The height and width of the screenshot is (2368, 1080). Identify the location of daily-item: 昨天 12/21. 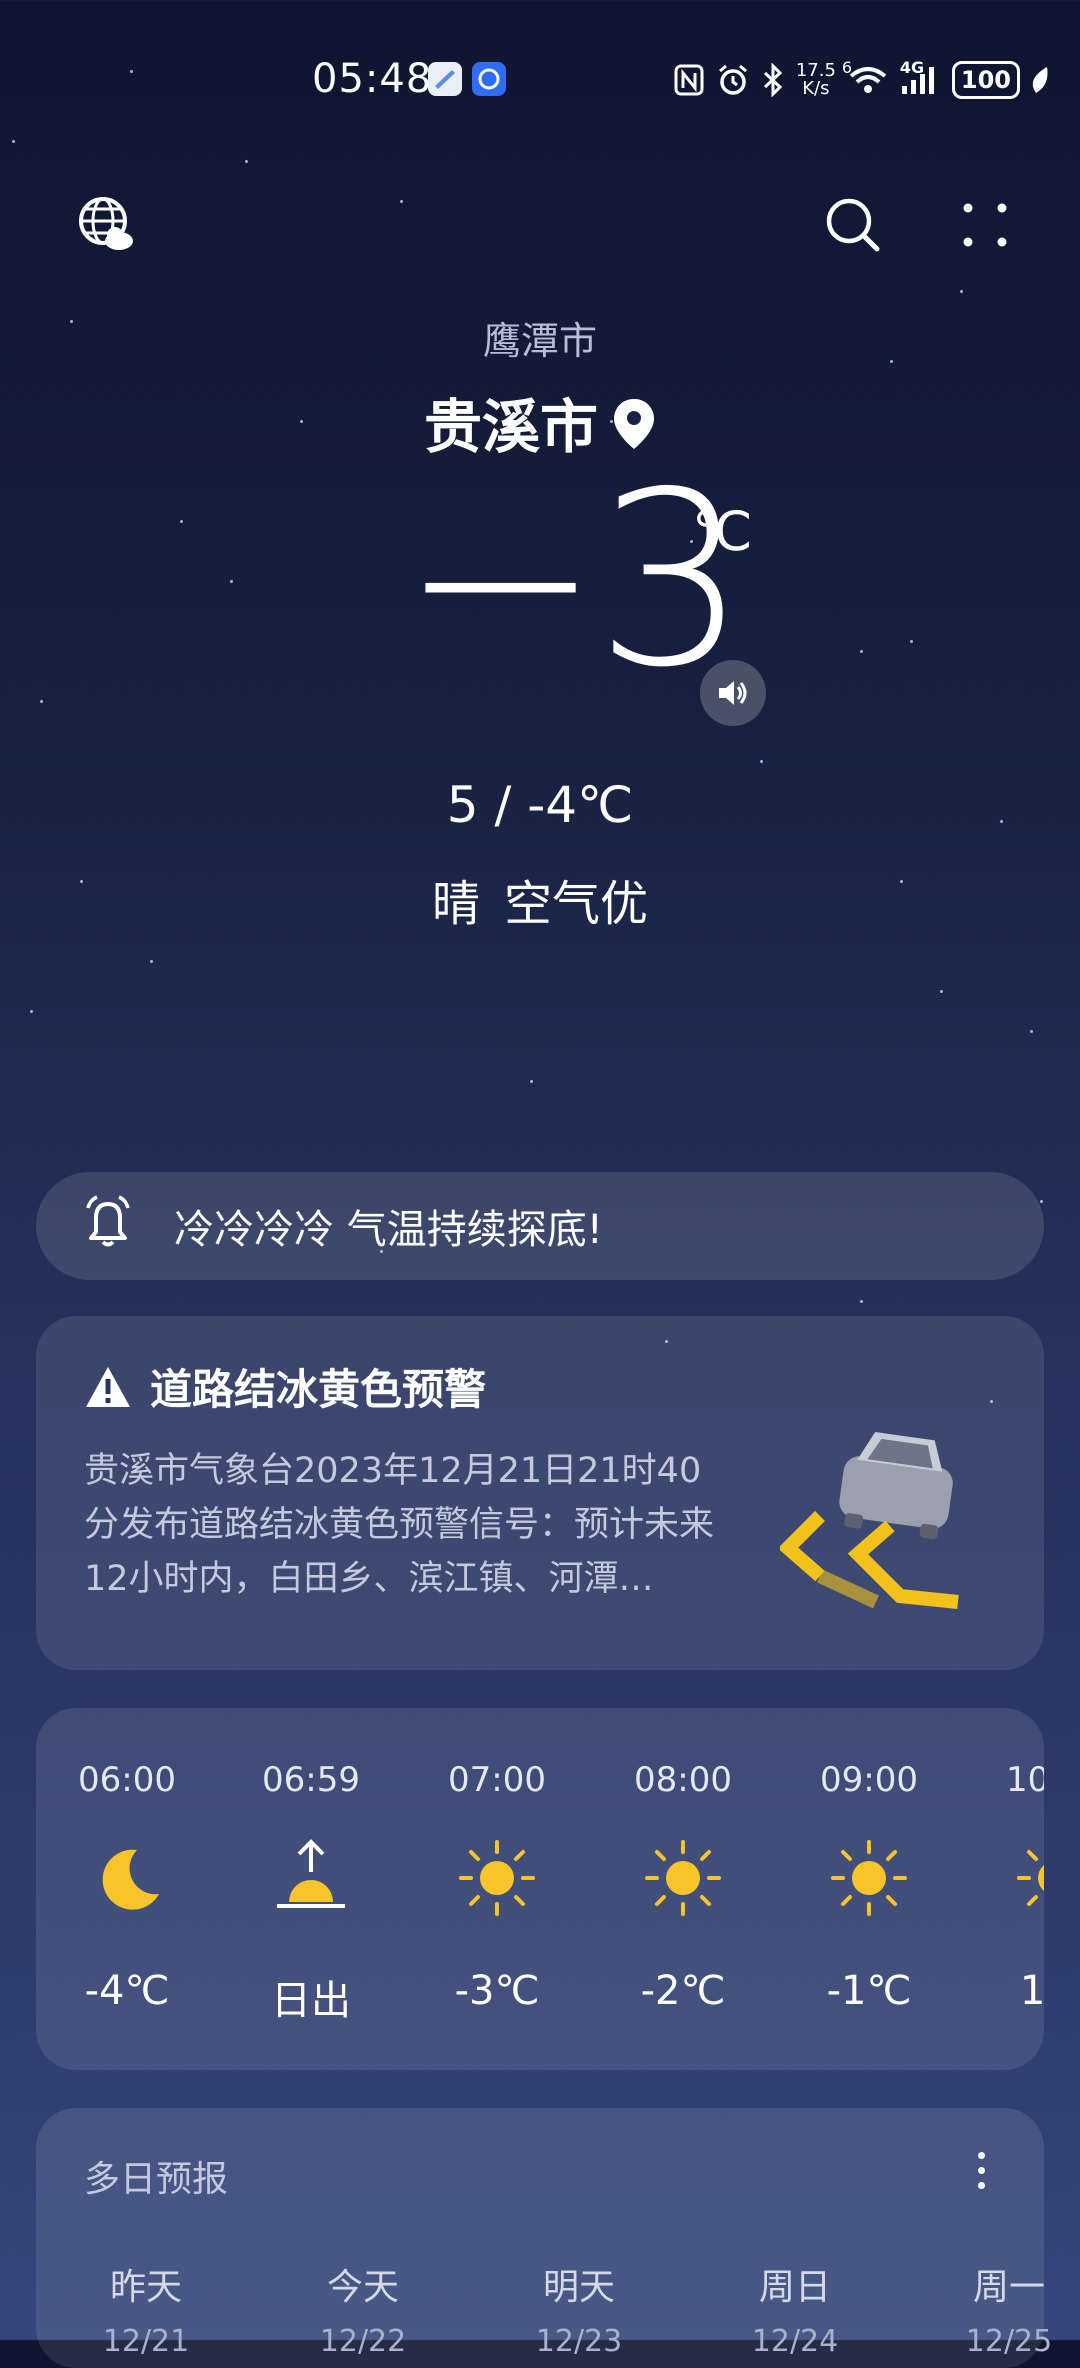
(146, 2308).